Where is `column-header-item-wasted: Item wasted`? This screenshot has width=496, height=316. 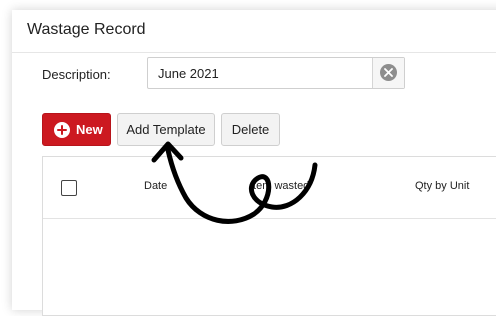
column-header-item-wasted: Item wasted is located at coordinates (279, 186).